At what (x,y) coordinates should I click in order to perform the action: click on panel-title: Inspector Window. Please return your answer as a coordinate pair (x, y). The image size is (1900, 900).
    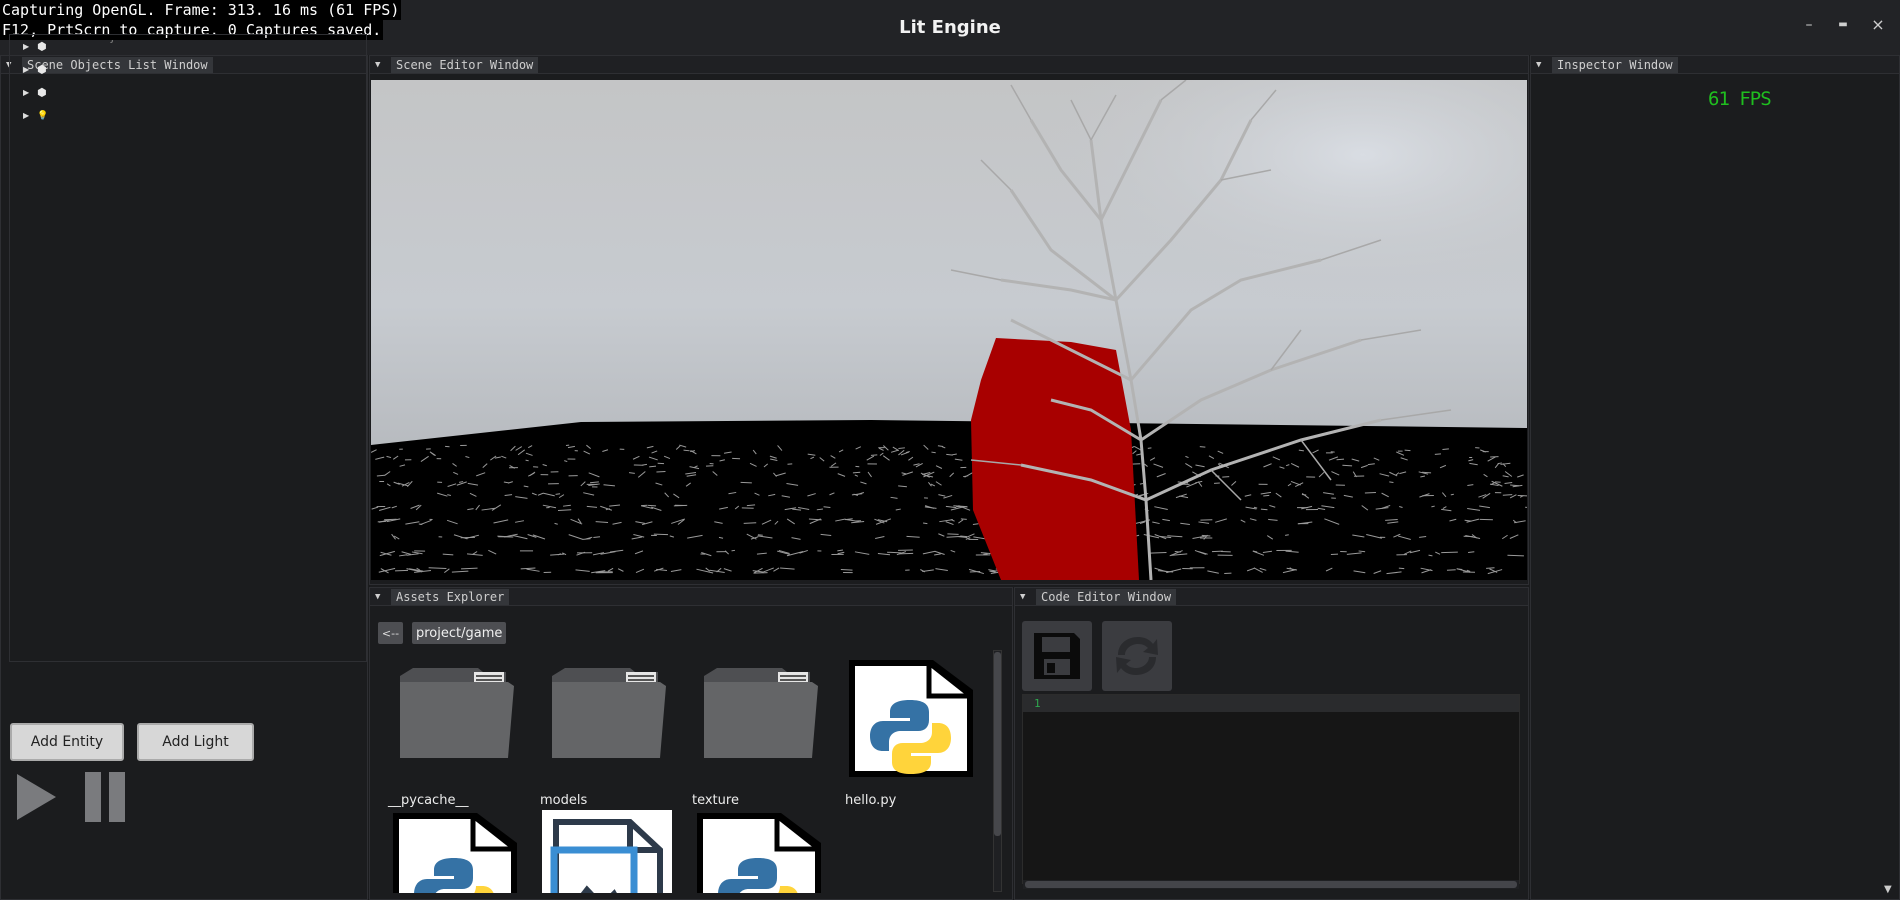
    Looking at the image, I should click on (1615, 64).